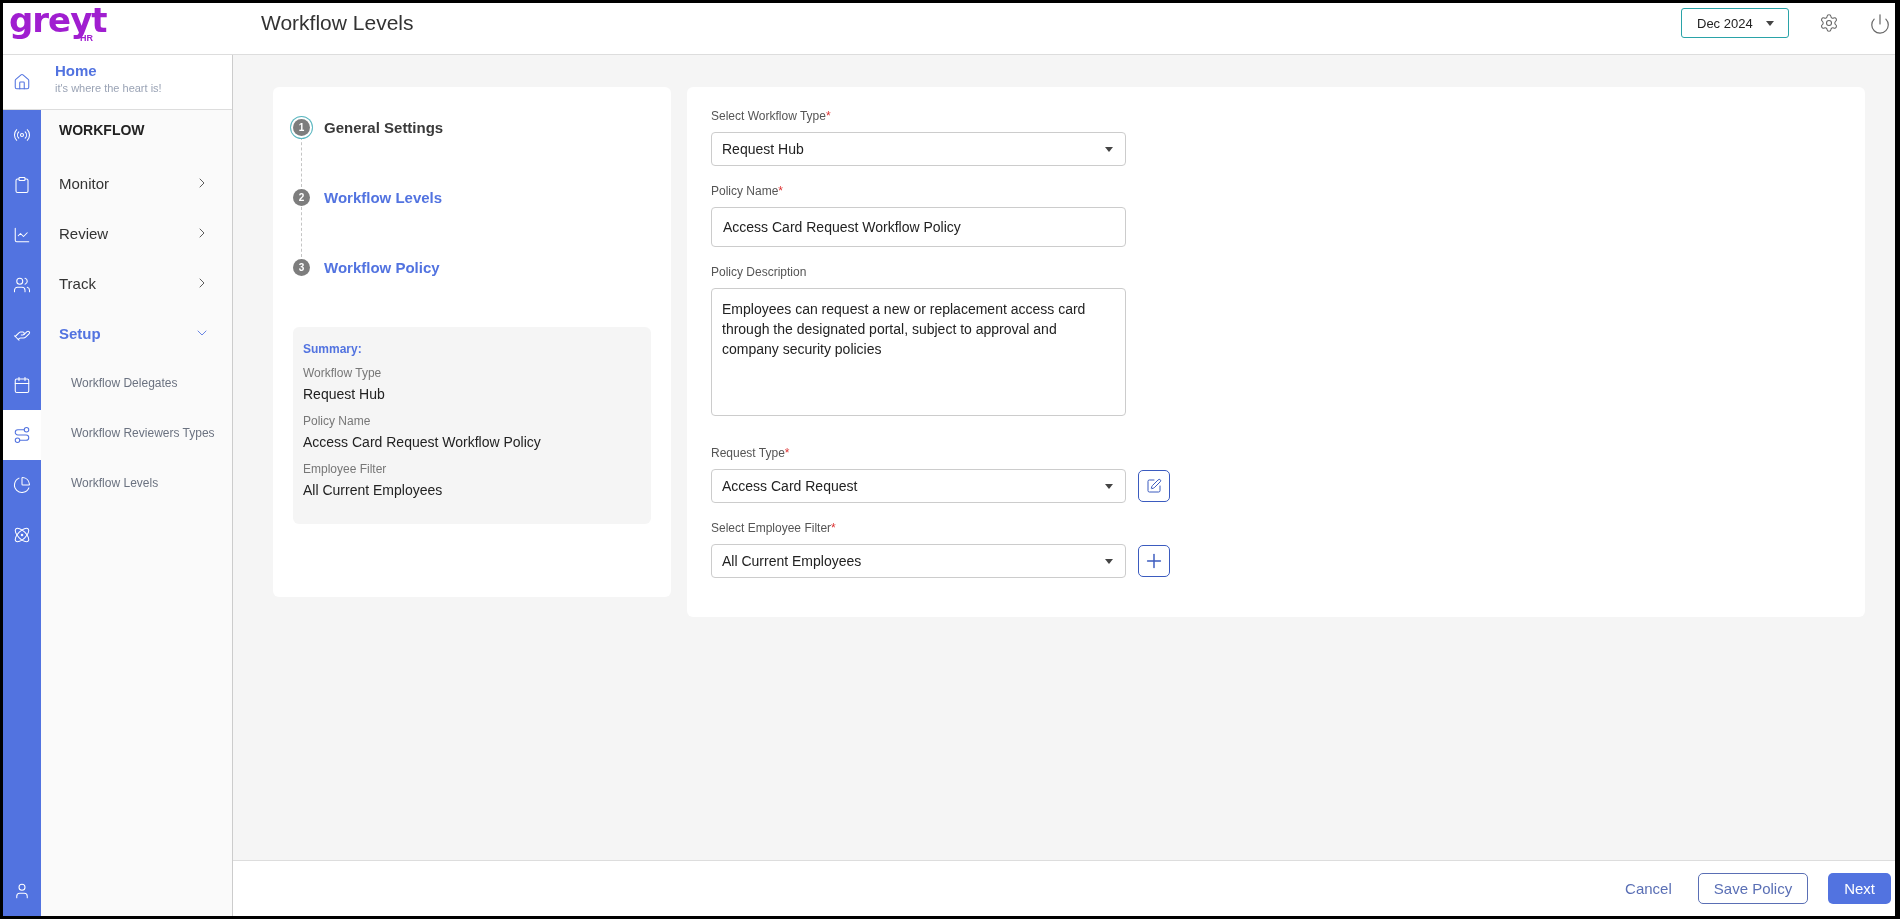 The image size is (1900, 919). I want to click on field-label: Policy Name*, so click(748, 191).